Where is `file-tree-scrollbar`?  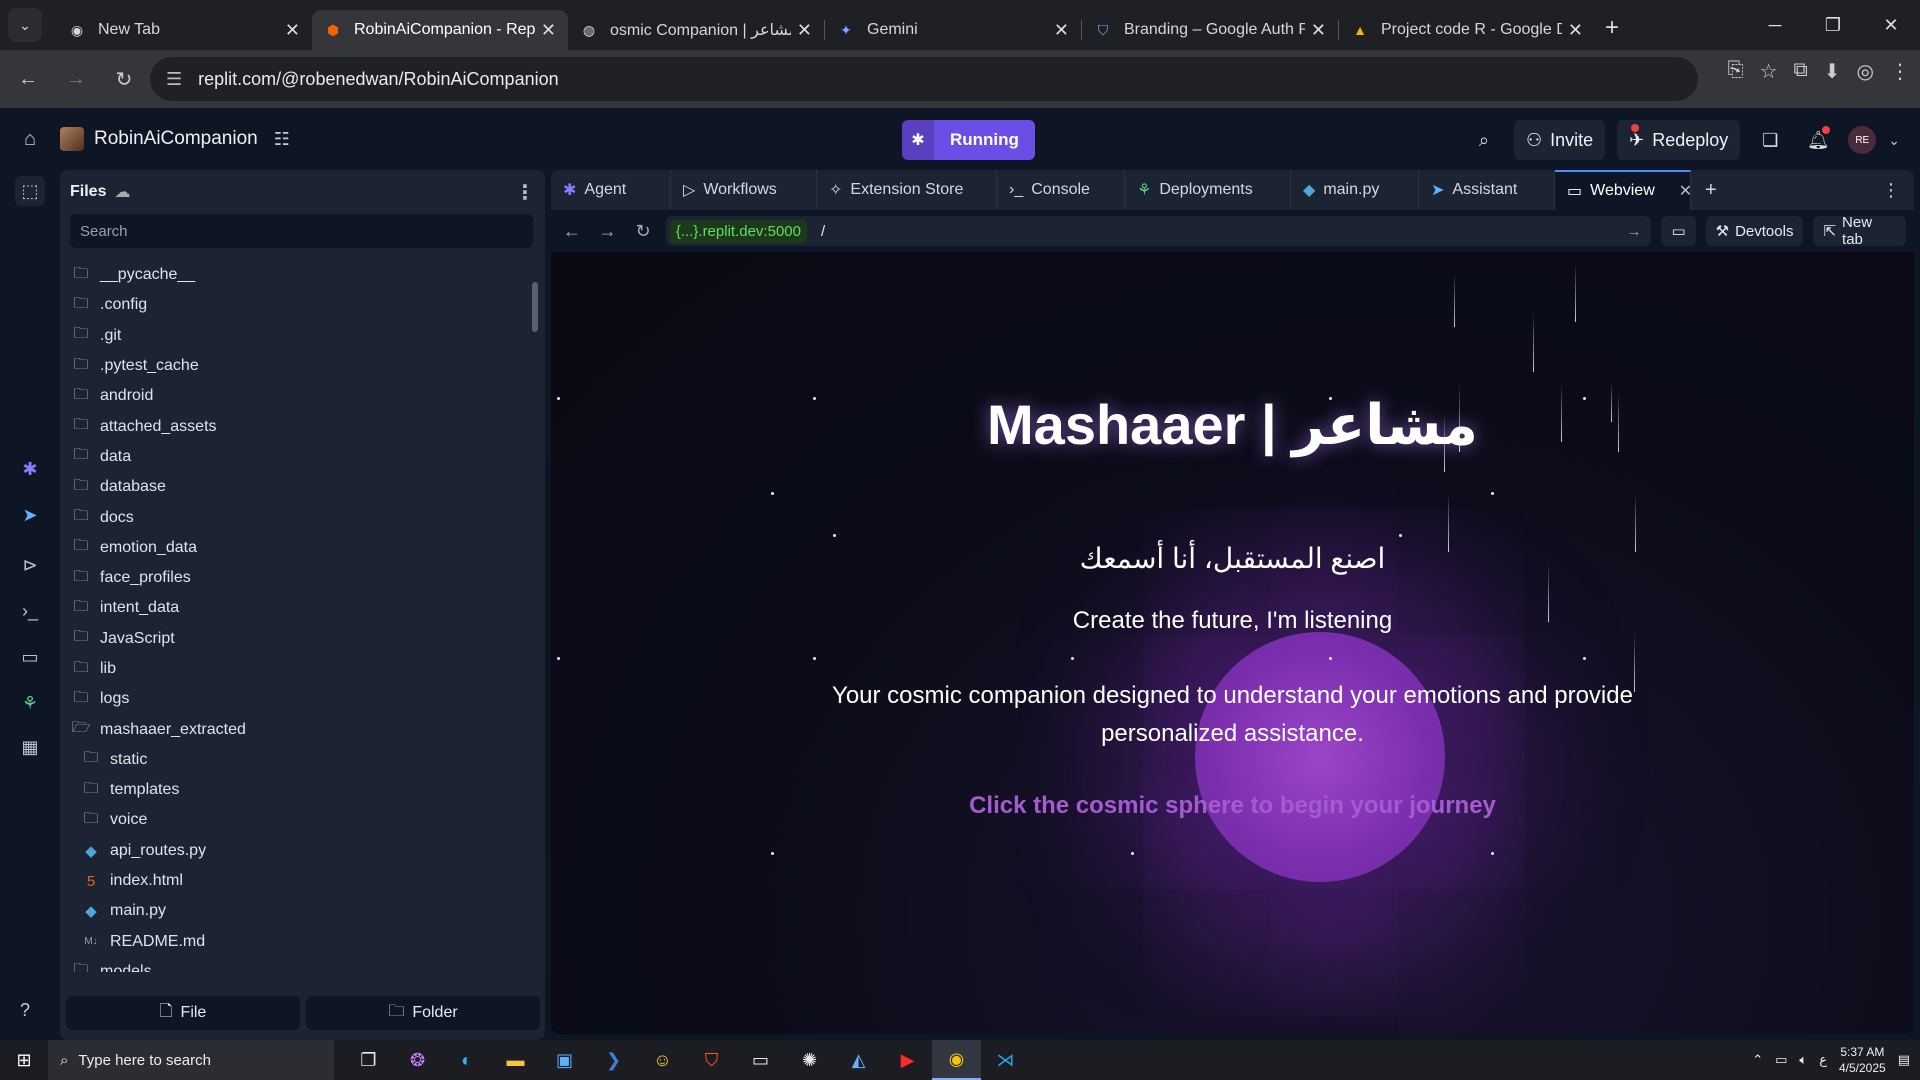 file-tree-scrollbar is located at coordinates (535, 618).